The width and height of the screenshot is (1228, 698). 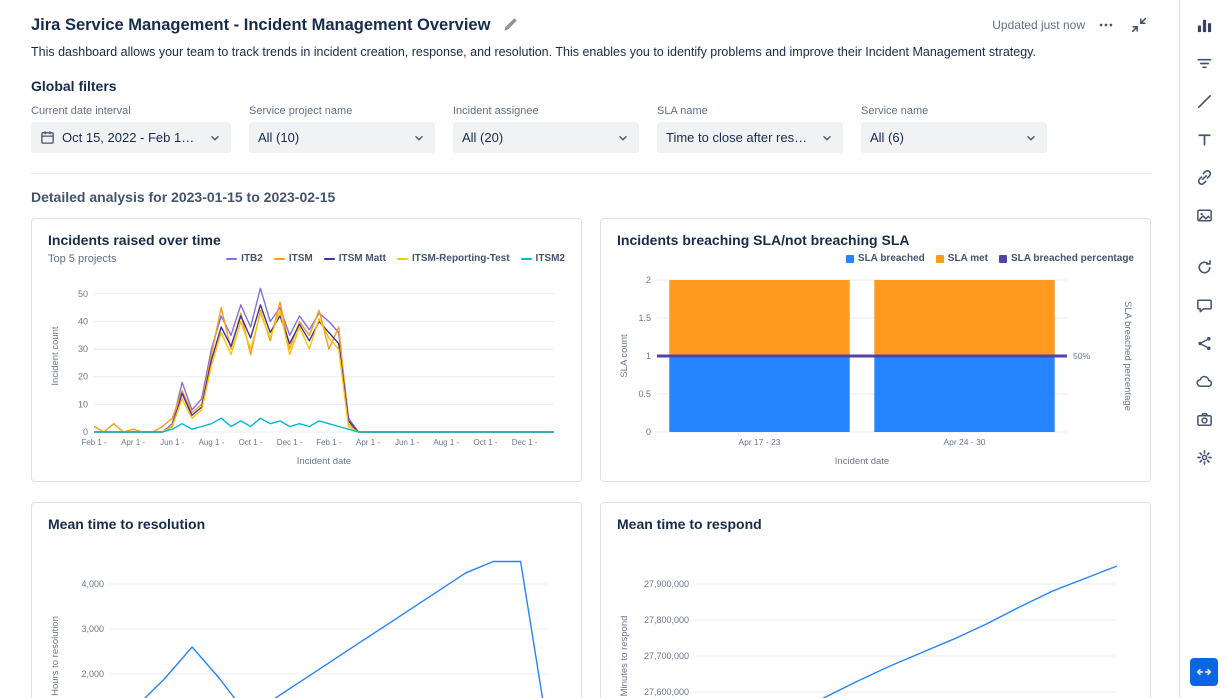 I want to click on svg-text: Feb 1 -, so click(x=329, y=442).